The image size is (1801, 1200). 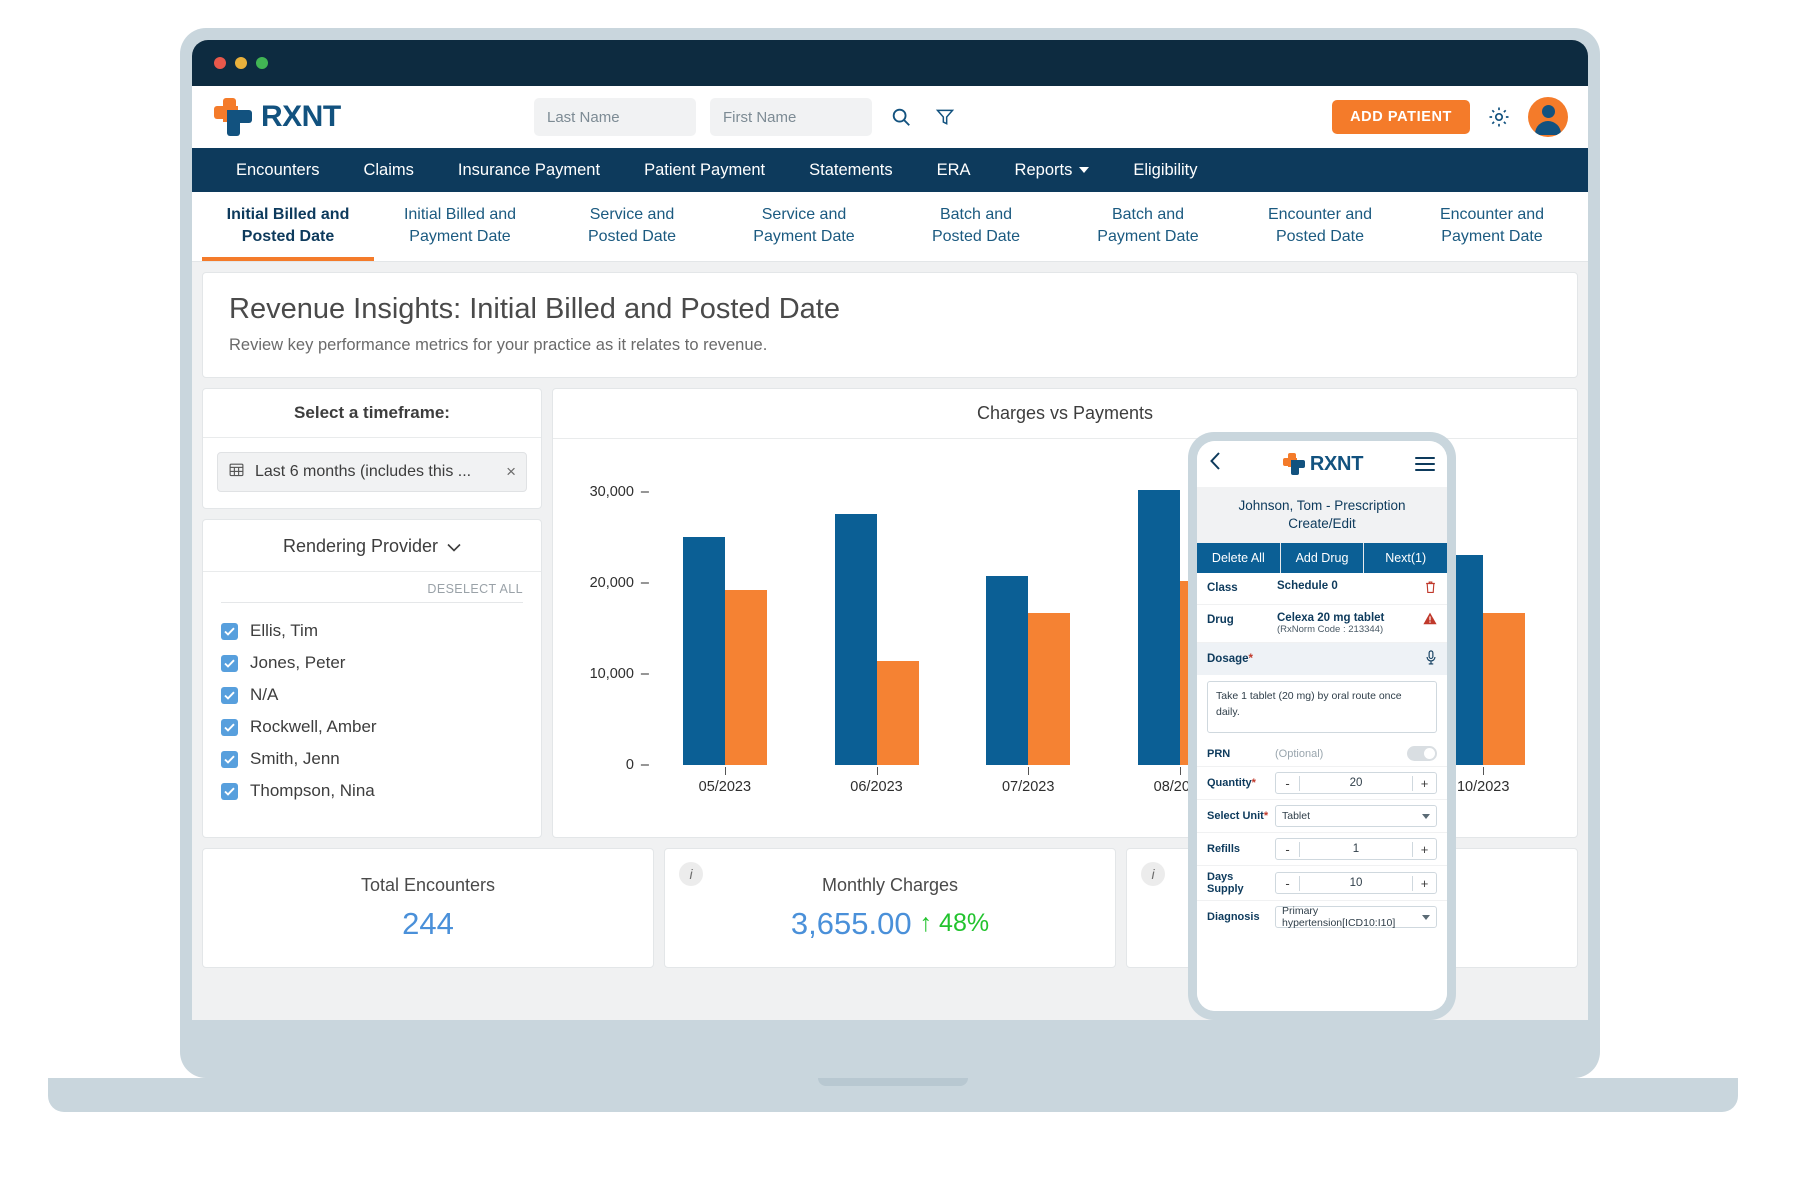 I want to click on provider-list-item: Jones, Peter, so click(x=372, y=663).